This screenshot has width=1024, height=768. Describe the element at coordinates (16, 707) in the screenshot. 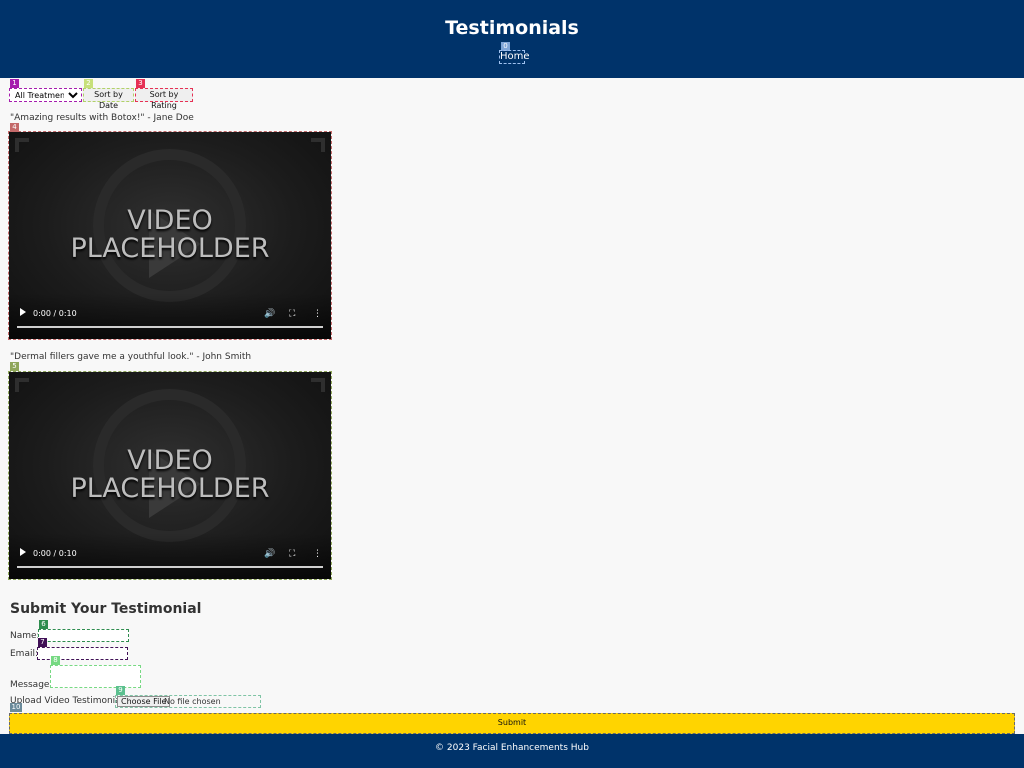

I see `element-tag: 10` at that location.